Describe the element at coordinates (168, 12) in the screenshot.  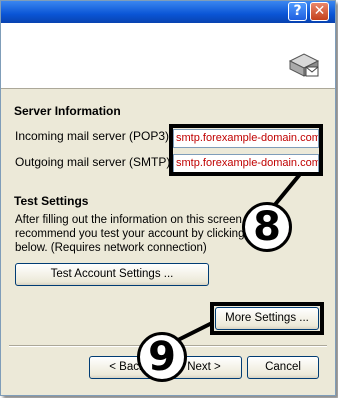
I see `title-bar: ? ✕` at that location.